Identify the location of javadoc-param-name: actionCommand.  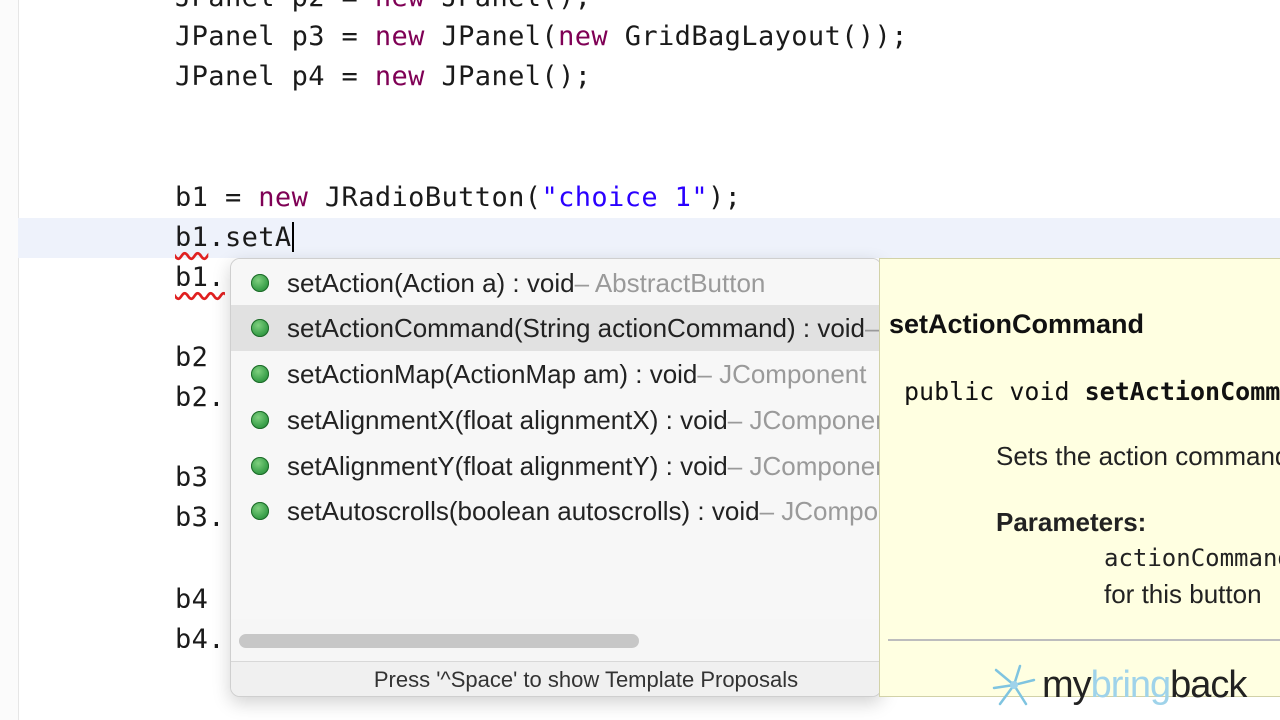
(1192, 558).